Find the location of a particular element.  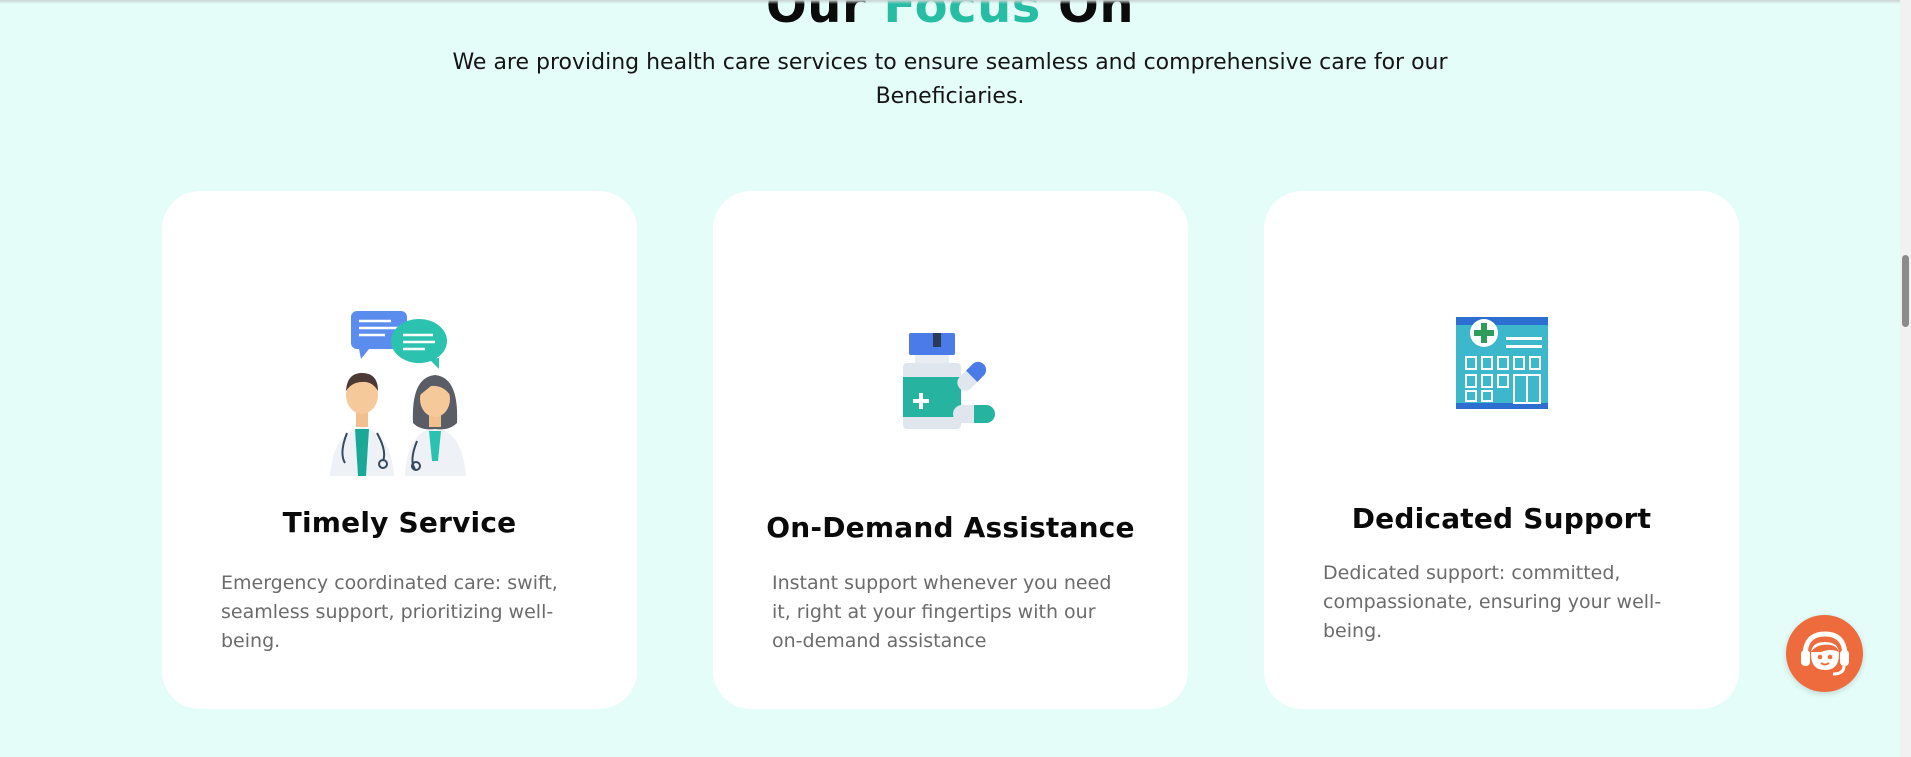

card-title: On-Demand Assistance is located at coordinates (950, 527).